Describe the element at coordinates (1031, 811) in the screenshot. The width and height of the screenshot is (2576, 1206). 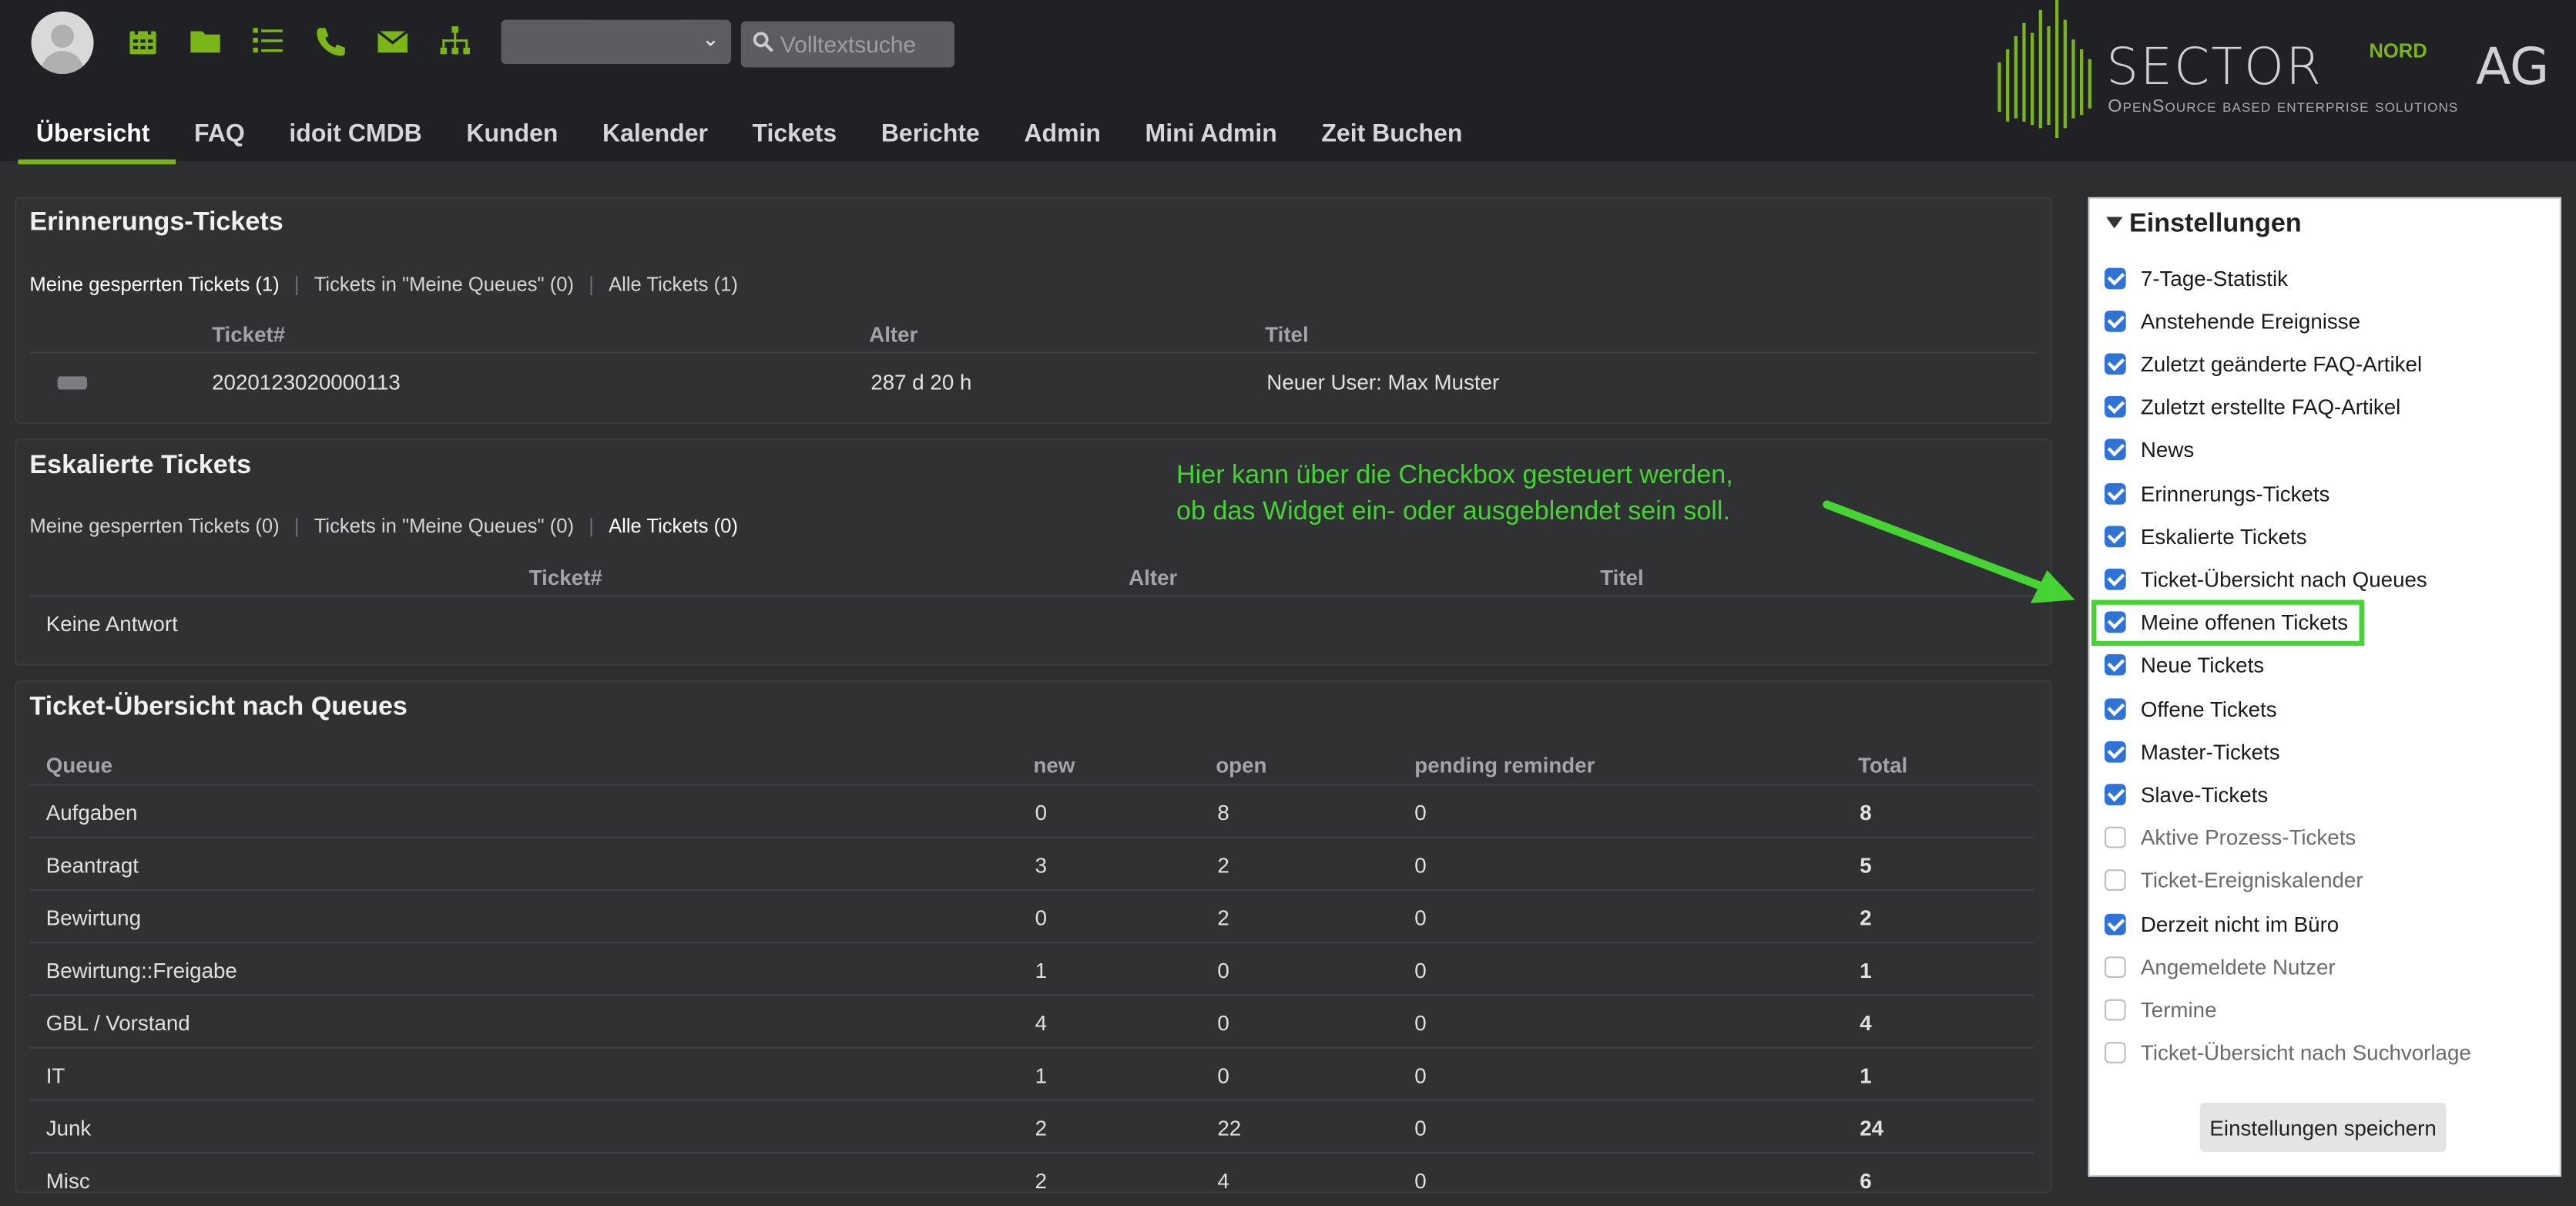
I see `table-row: Aufgaben 0 8 0 8` at that location.